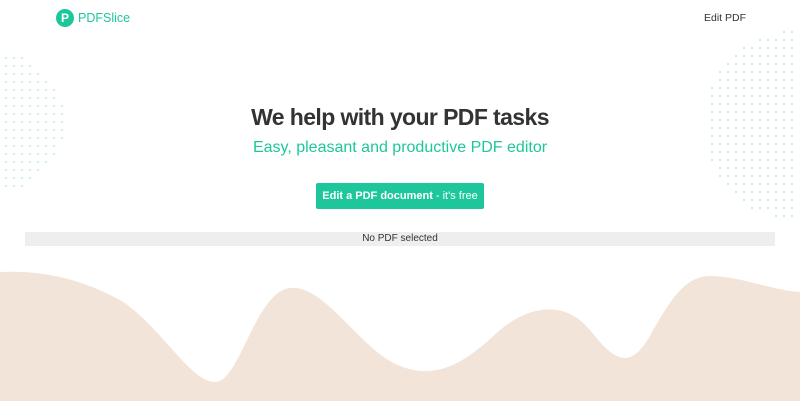 Image resolution: width=800 pixels, height=401 pixels. I want to click on edit-pdf-cta-button: Edit a PDF document - it's free, so click(400, 196).